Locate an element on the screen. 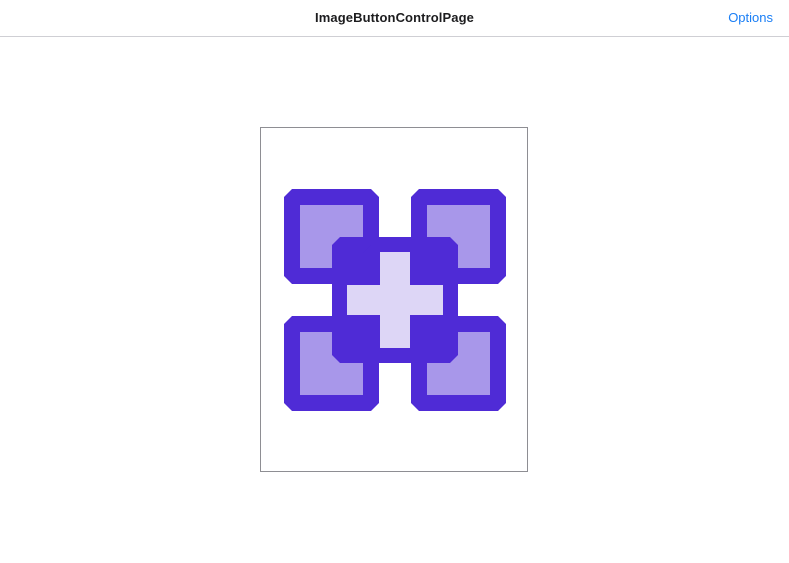  navigation-bar: ImageButtonControlPage Options is located at coordinates (394, 18).